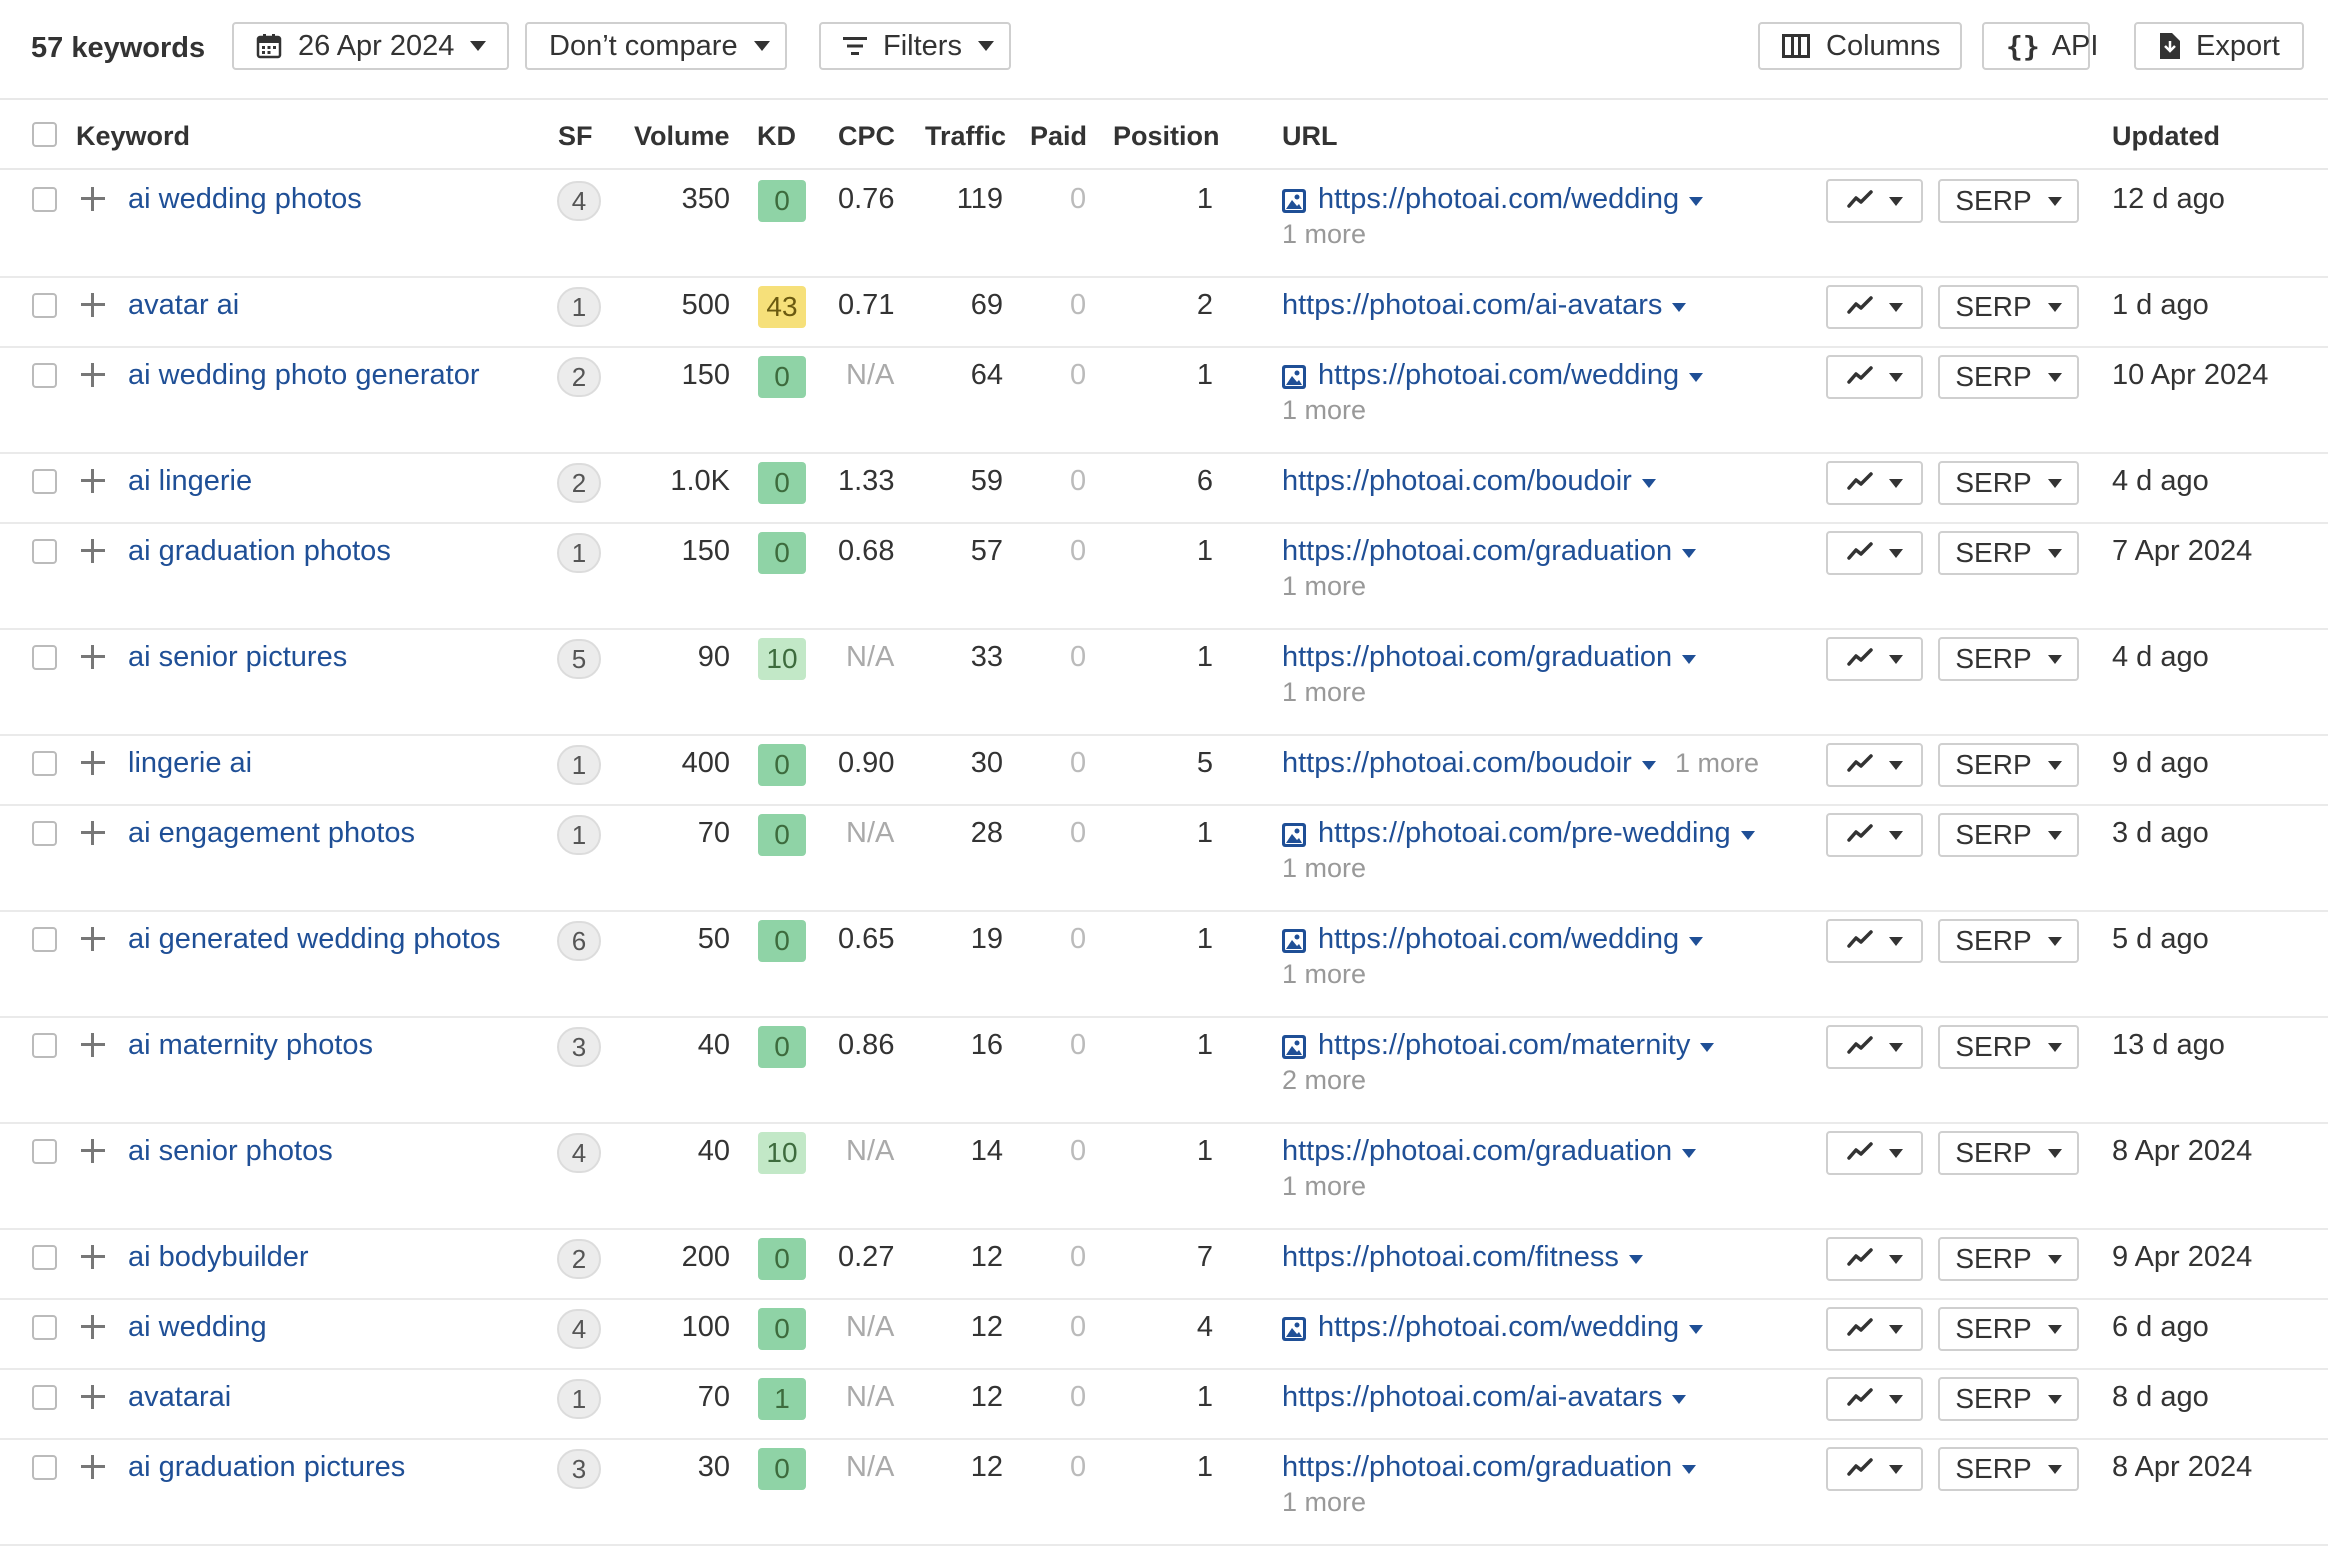 This screenshot has height=1548, width=2328. Describe the element at coordinates (197, 1327) in the screenshot. I see `keyword-link: ai wedding` at that location.